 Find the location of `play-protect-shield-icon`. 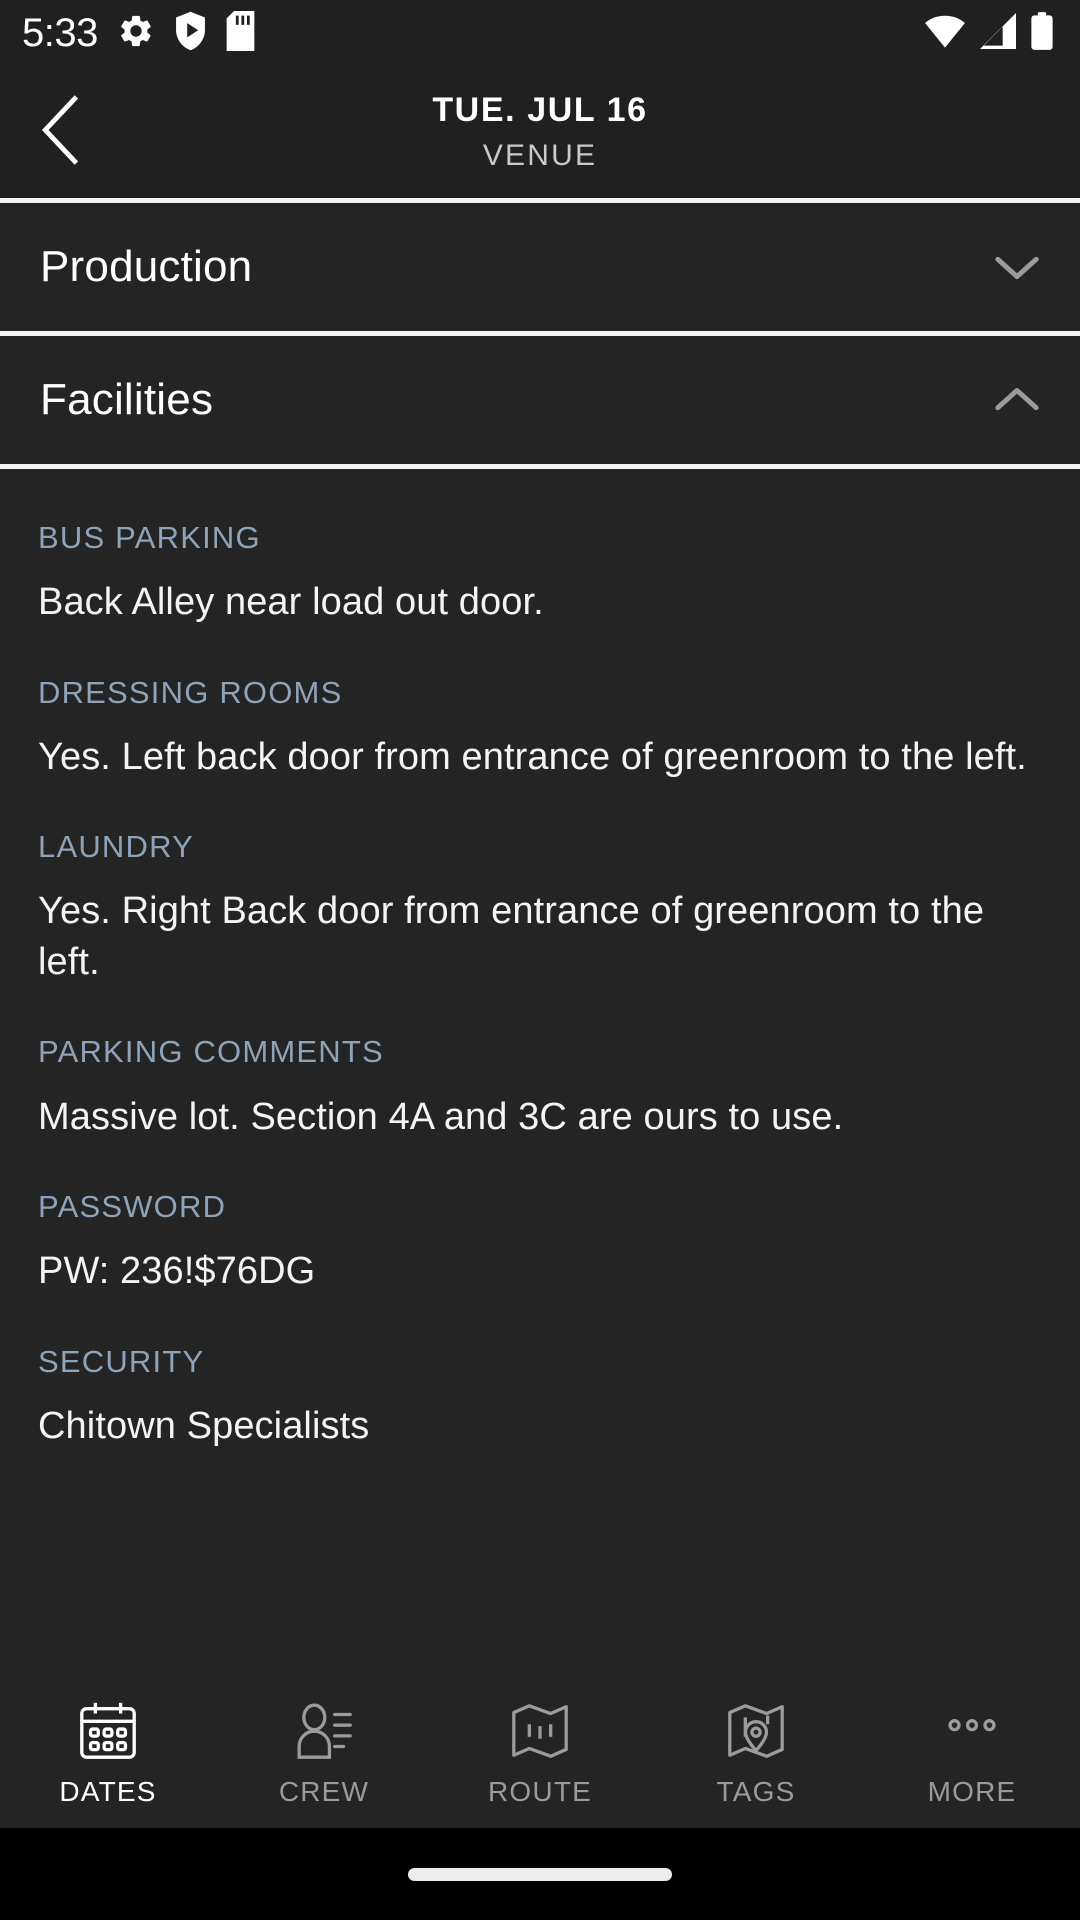

play-protect-shield-icon is located at coordinates (190, 33).